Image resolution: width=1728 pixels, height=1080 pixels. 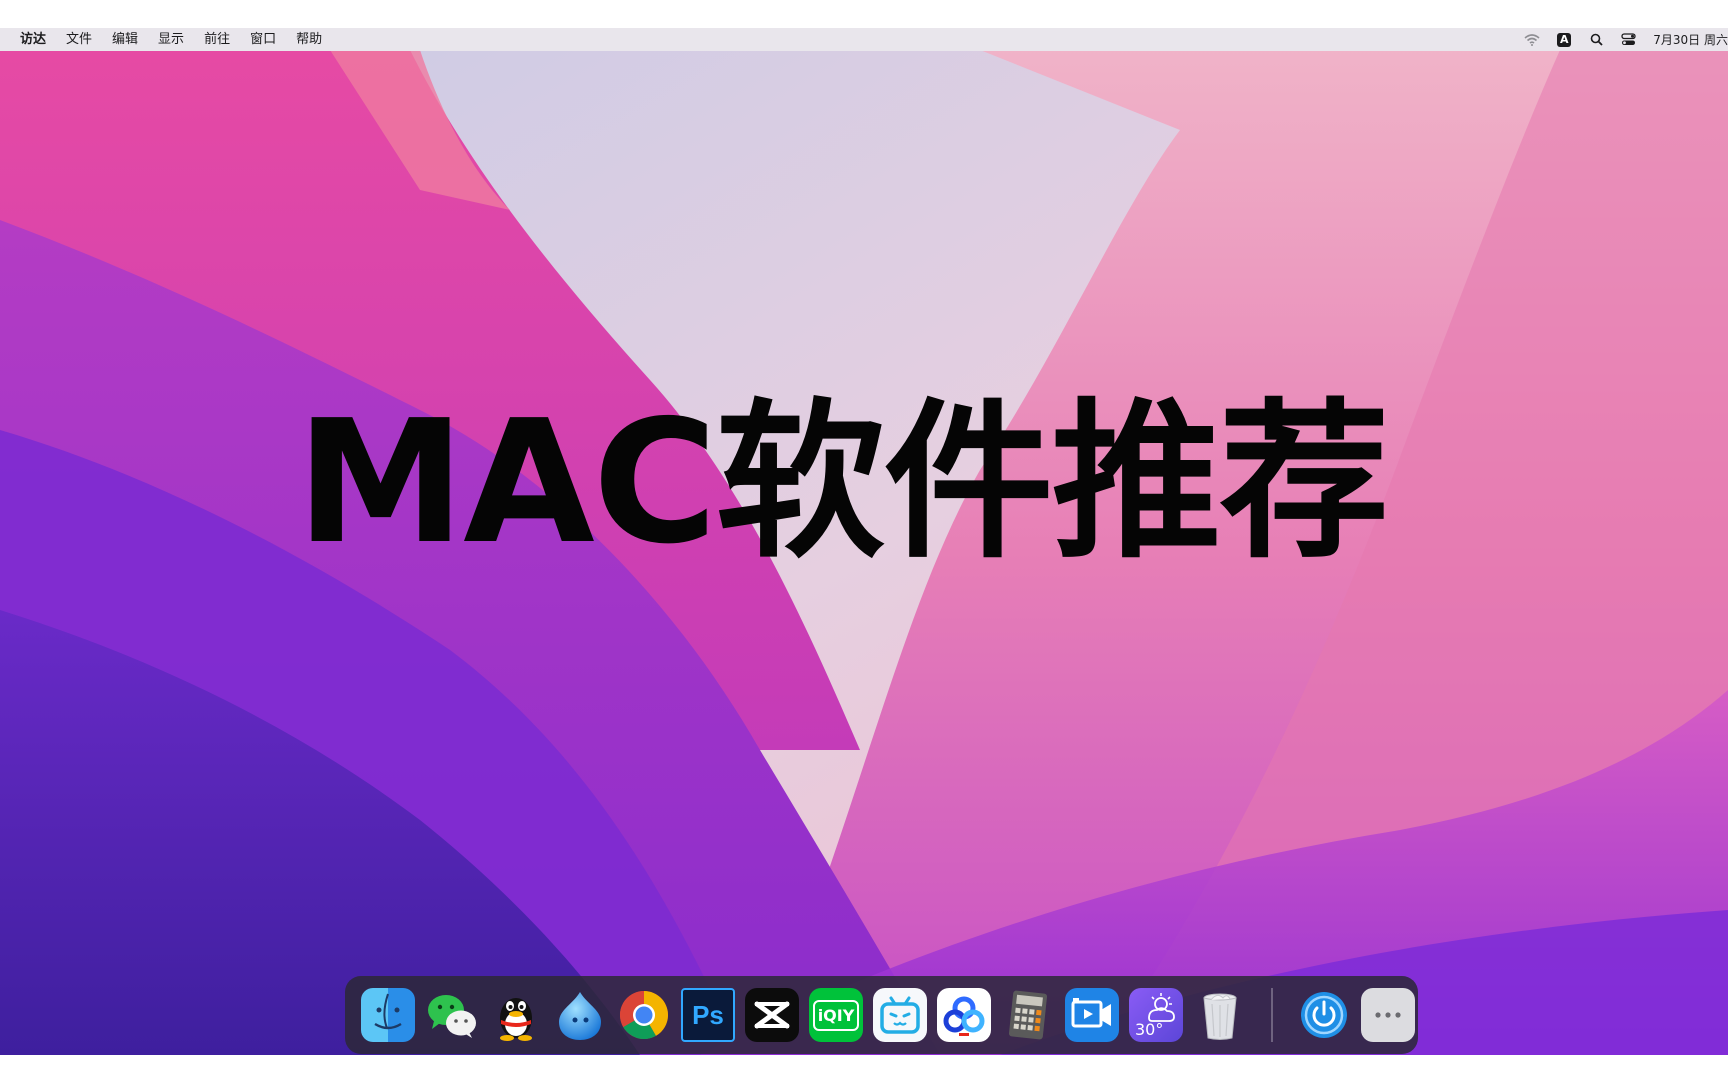 I want to click on finder-icon, so click(x=388, y=1011).